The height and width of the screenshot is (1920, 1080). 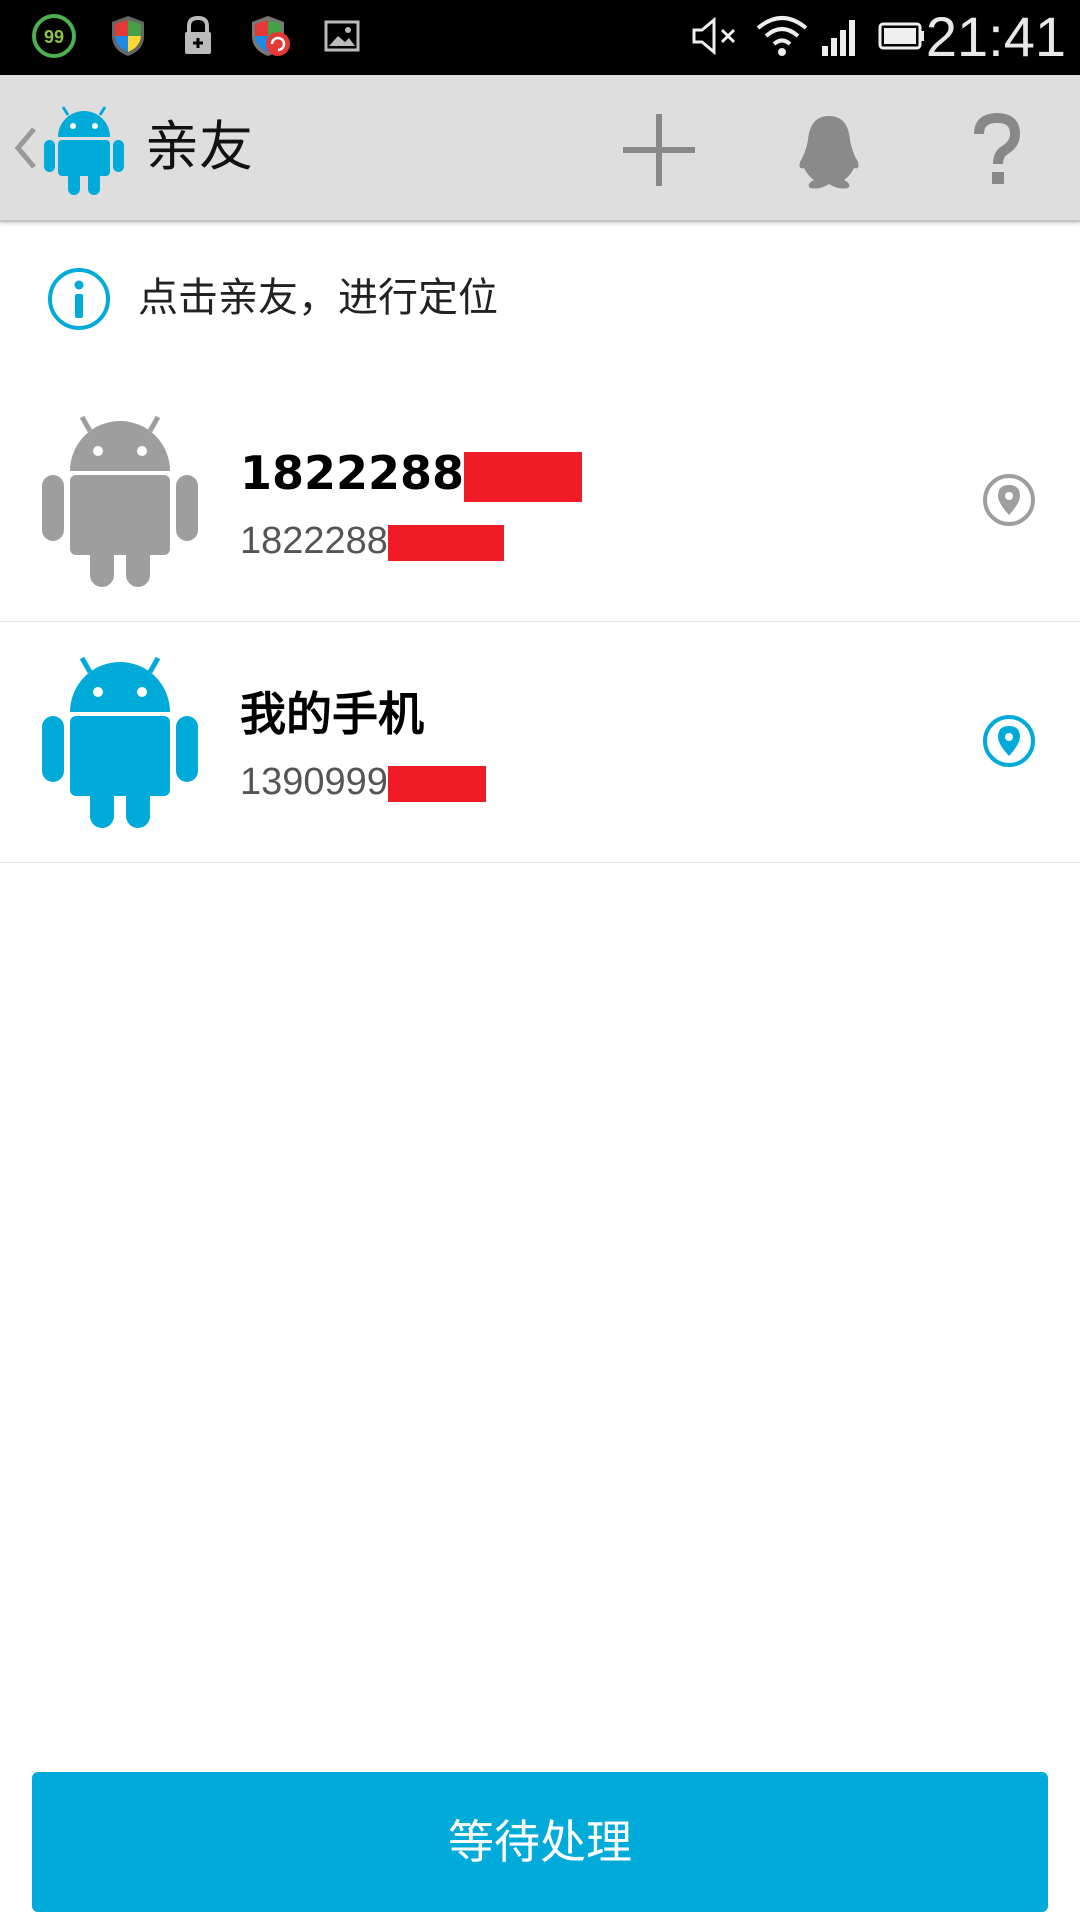 I want to click on badge-count: 99, so click(x=54, y=37).